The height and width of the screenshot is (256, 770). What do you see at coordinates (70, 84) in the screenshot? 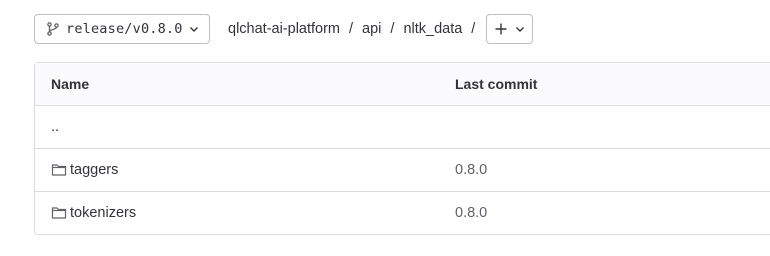
I see `column-header-name: Name` at bounding box center [70, 84].